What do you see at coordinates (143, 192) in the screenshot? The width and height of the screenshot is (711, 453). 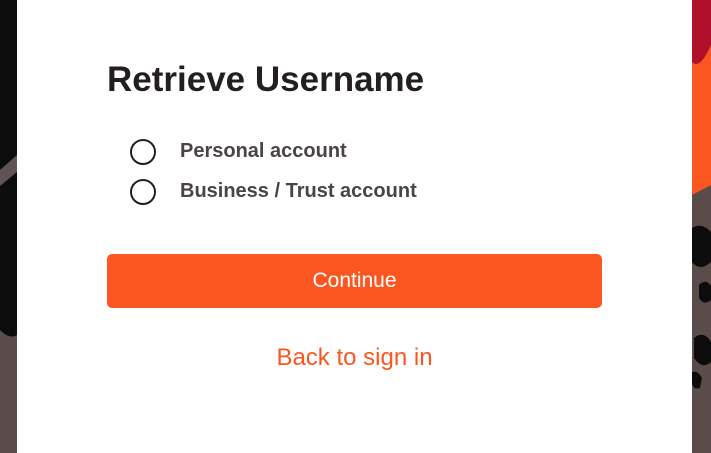 I see `radio-button-business-trust` at bounding box center [143, 192].